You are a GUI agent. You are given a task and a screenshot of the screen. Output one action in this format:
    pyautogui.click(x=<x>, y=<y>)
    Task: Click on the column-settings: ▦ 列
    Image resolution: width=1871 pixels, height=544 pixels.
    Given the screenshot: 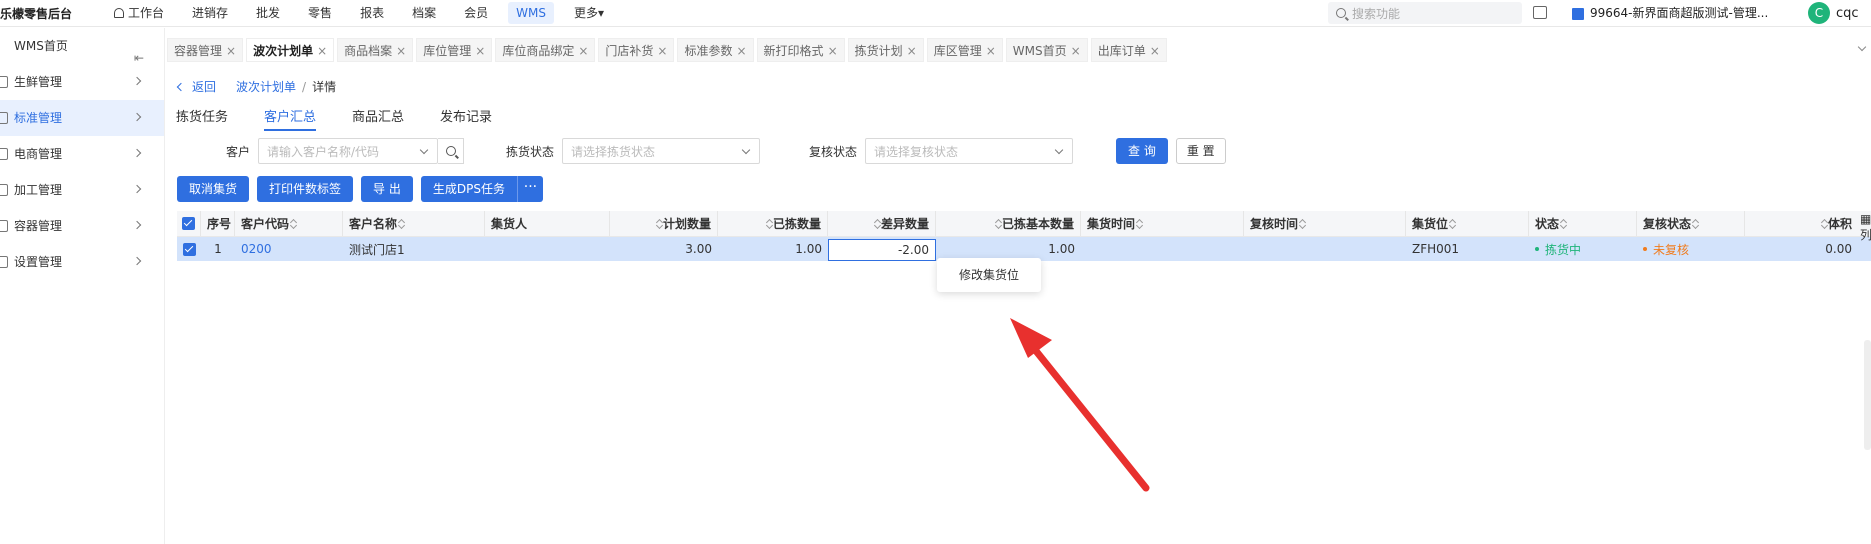 What is the action you would take?
    pyautogui.click(x=1865, y=227)
    